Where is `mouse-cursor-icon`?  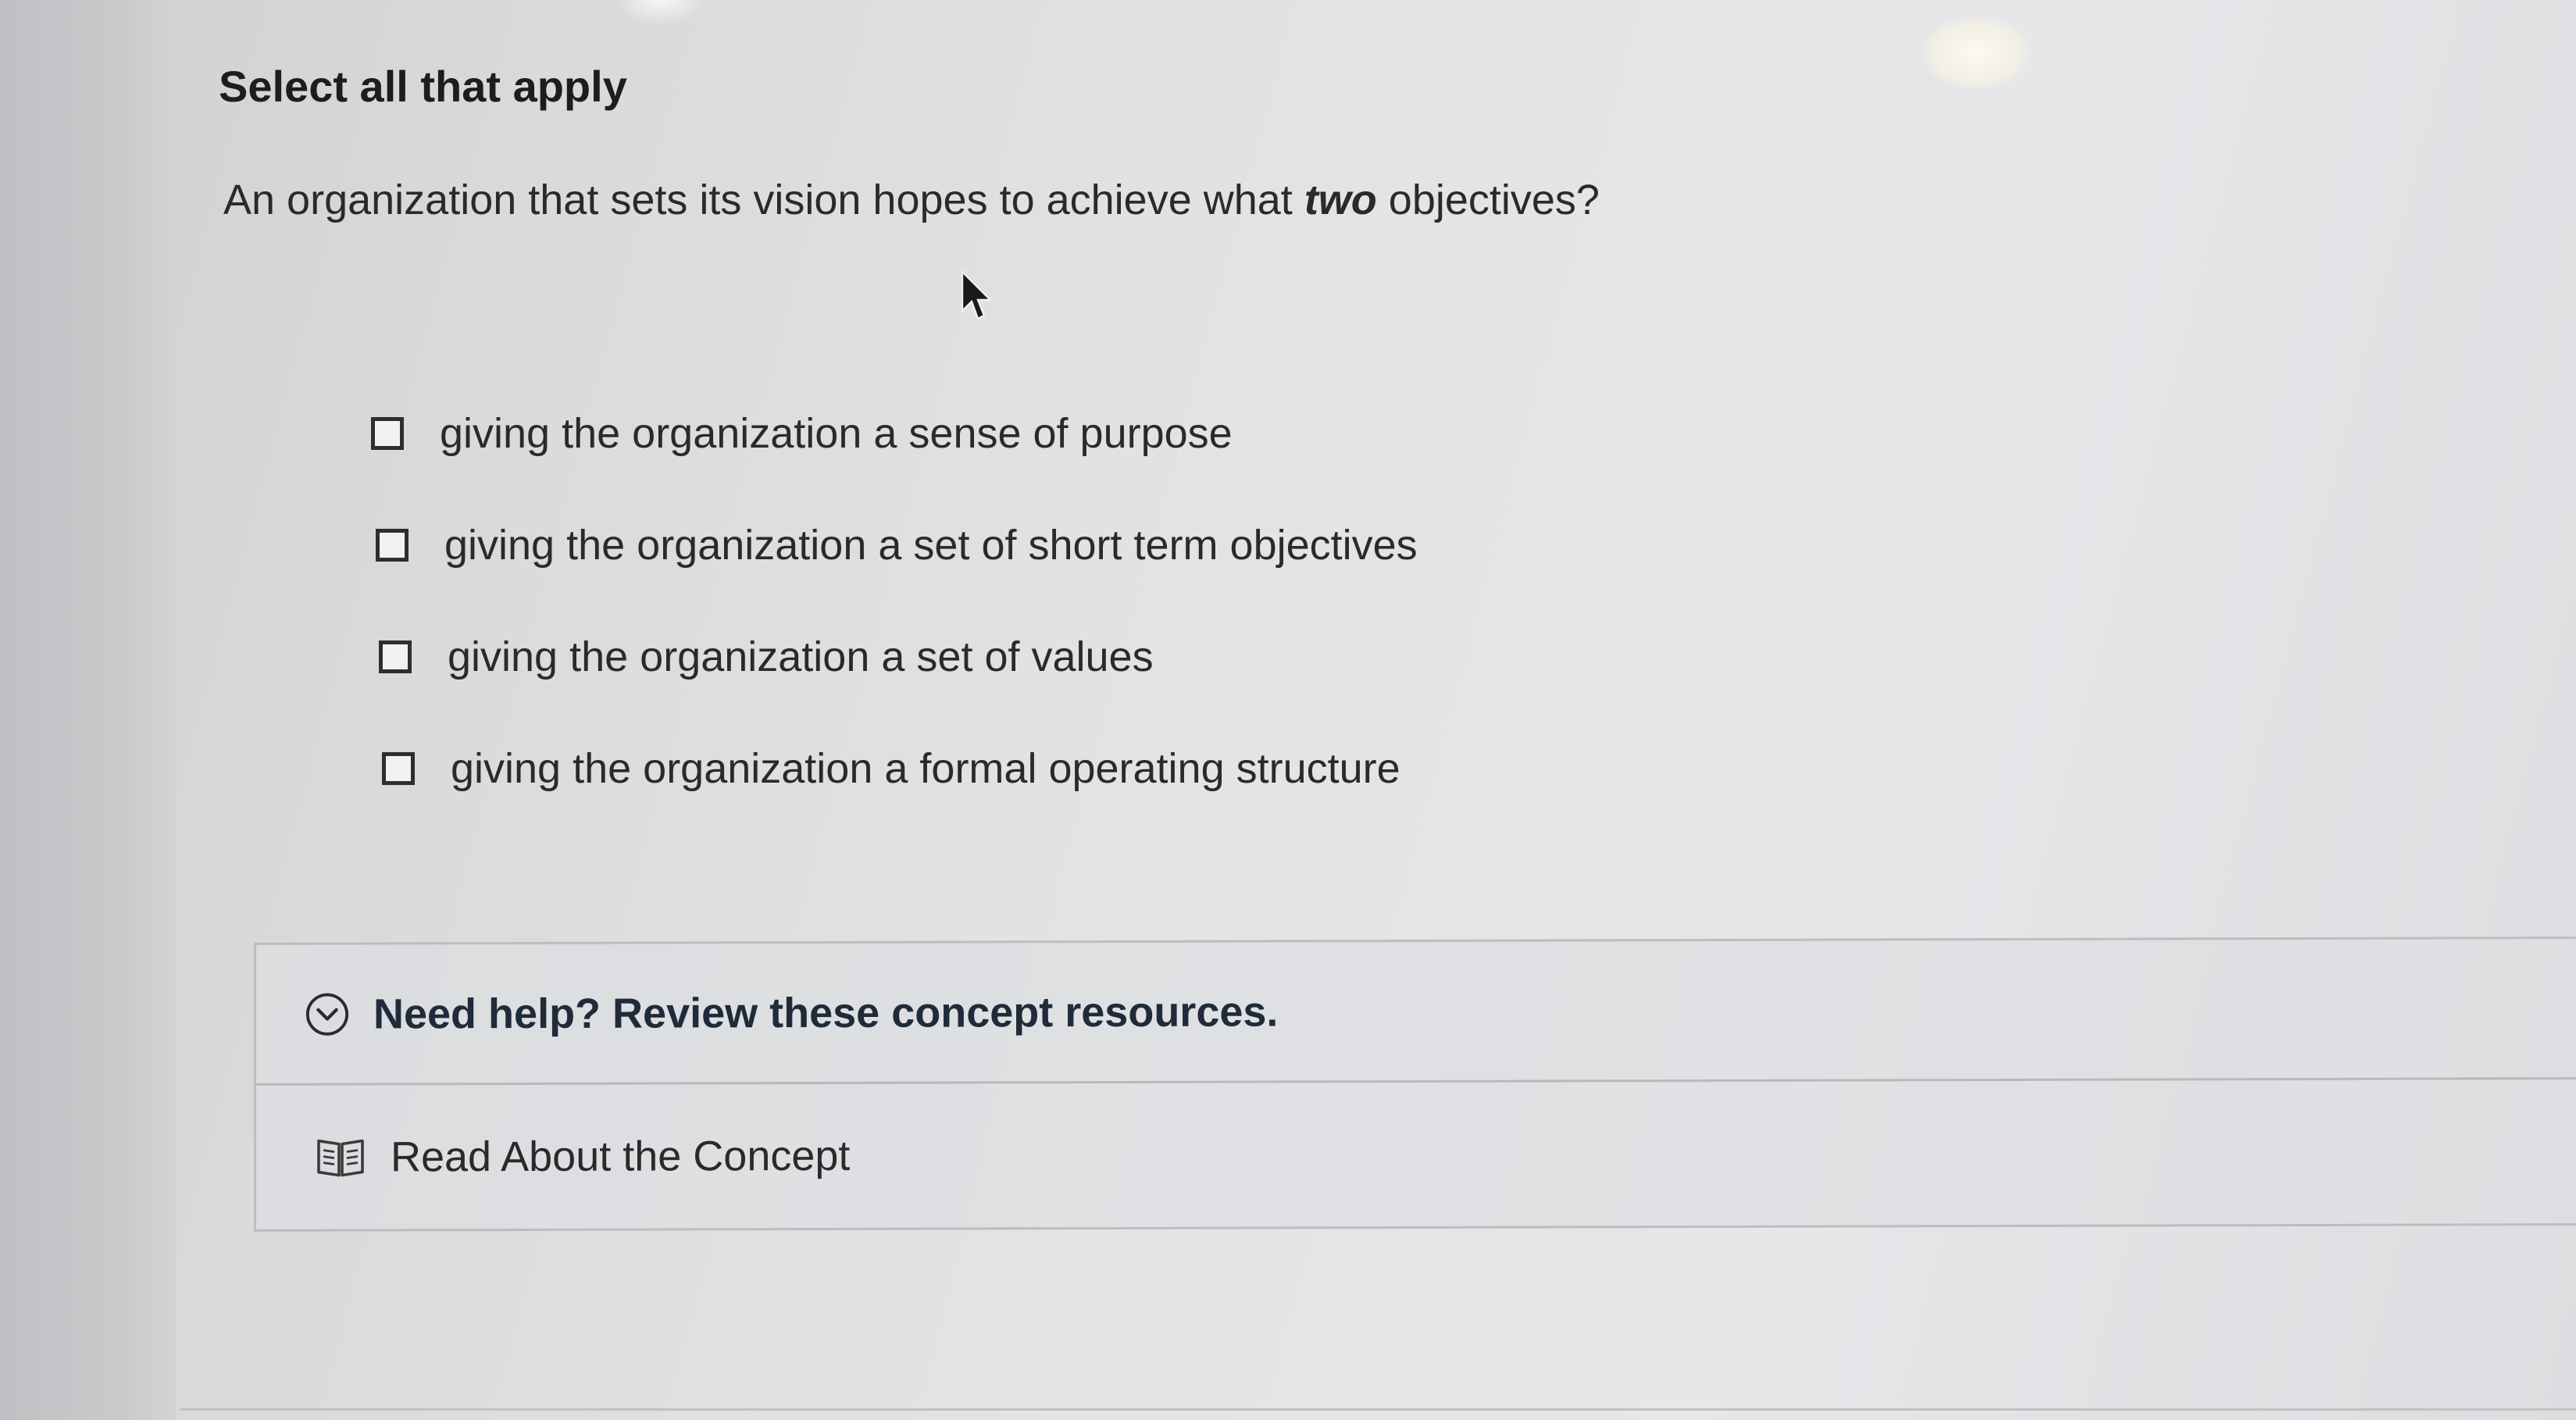 mouse-cursor-icon is located at coordinates (975, 295).